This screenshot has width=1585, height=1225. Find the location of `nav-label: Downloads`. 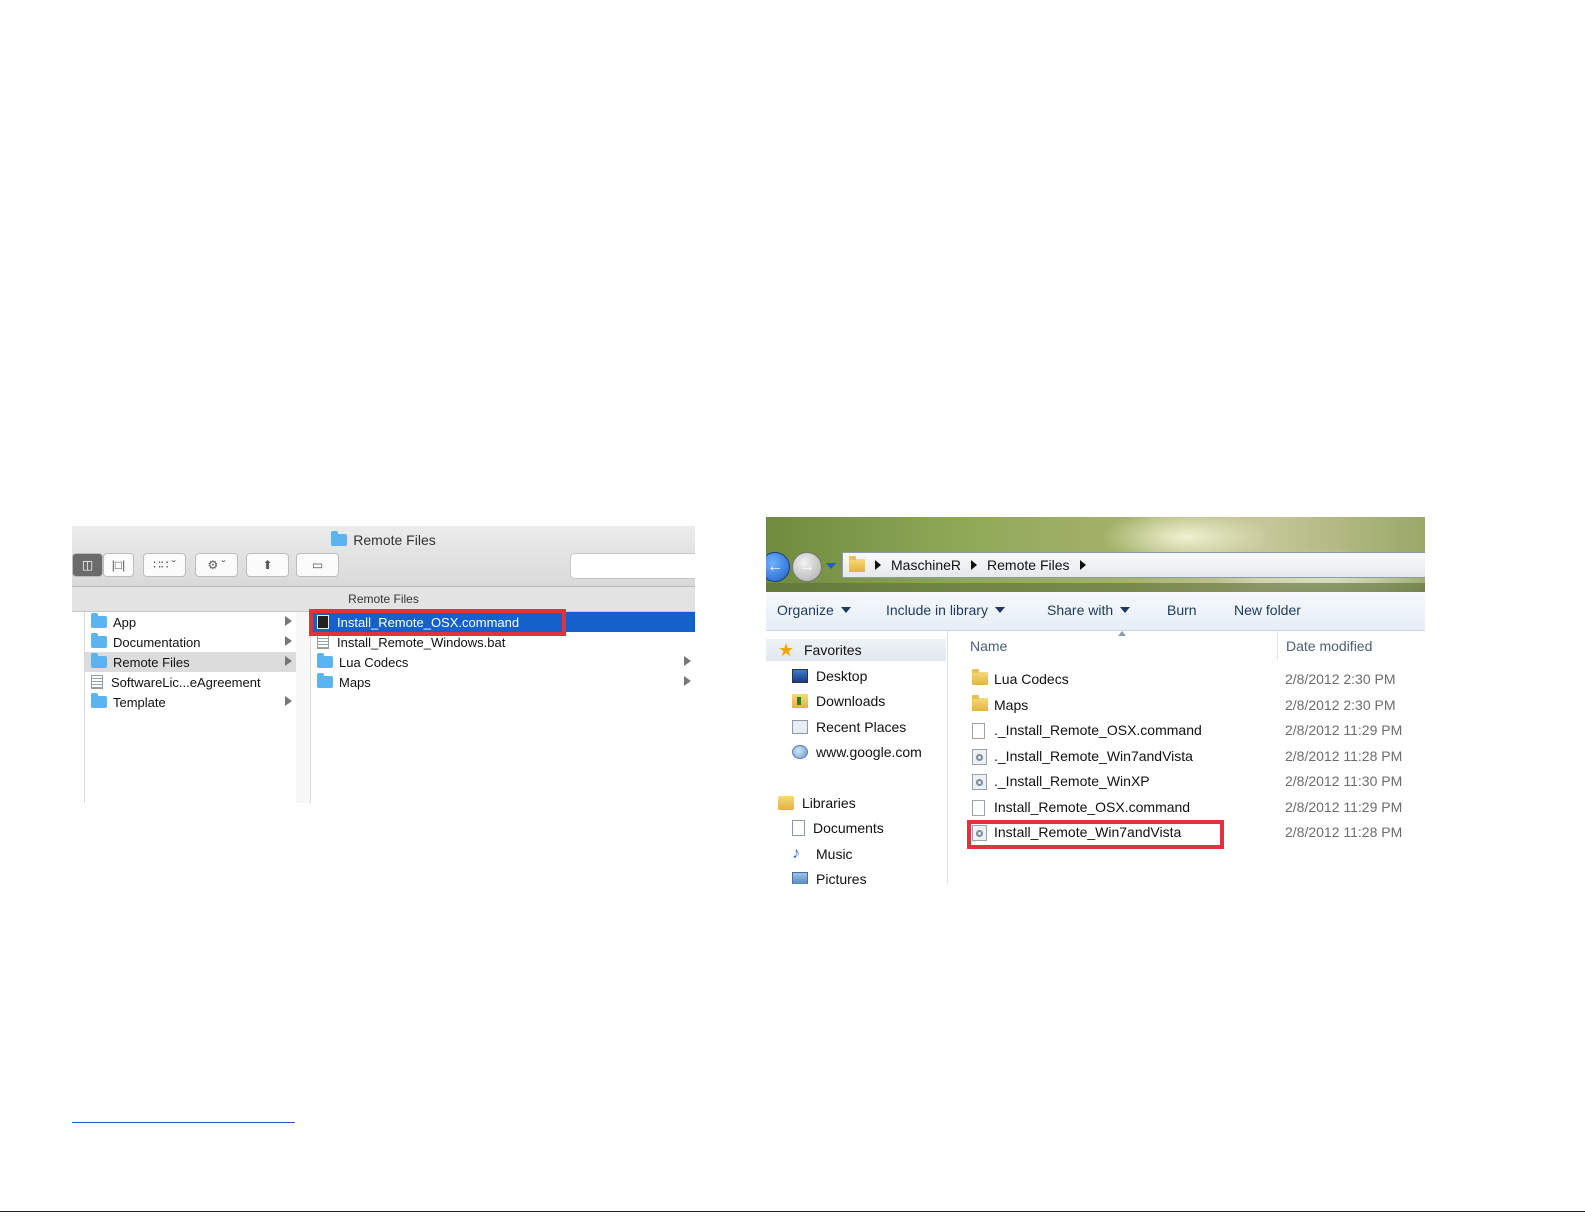

nav-label: Downloads is located at coordinates (851, 701).